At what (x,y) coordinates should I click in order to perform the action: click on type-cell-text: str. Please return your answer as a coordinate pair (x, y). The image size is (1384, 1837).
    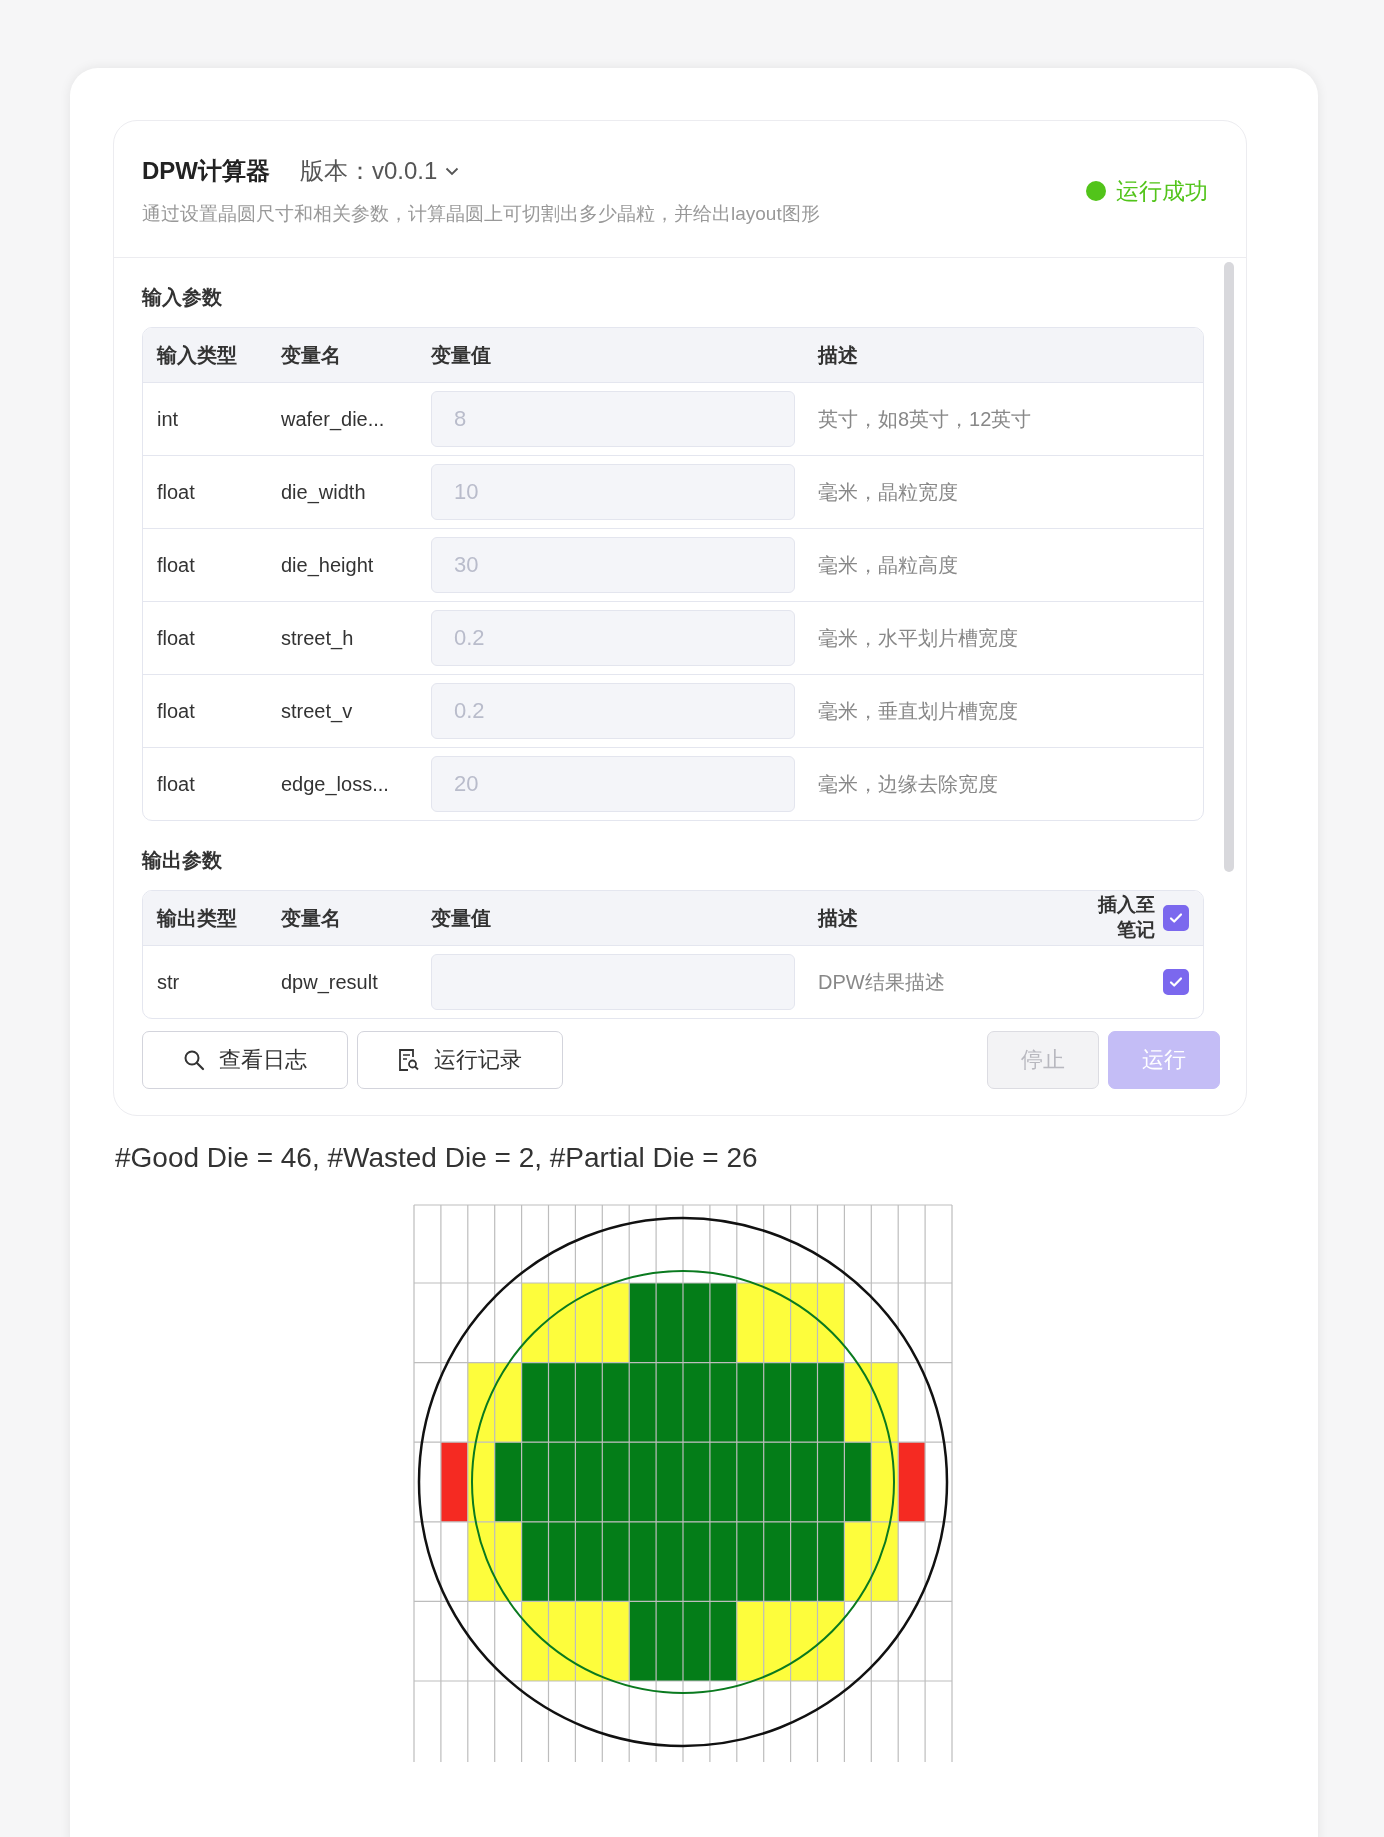
    Looking at the image, I should click on (168, 982).